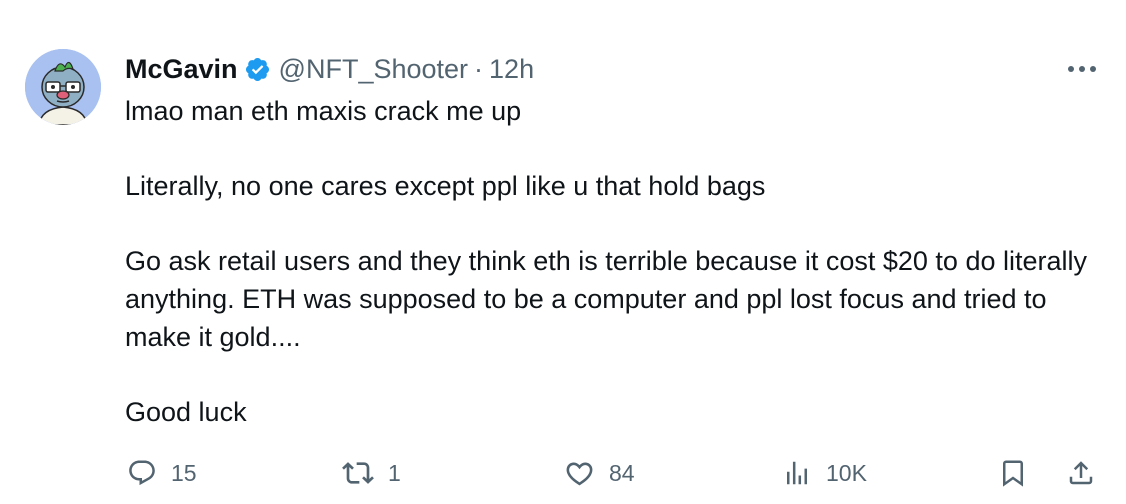 The width and height of the screenshot is (1126, 504). Describe the element at coordinates (181, 69) in the screenshot. I see `display-name: McGavin` at that location.